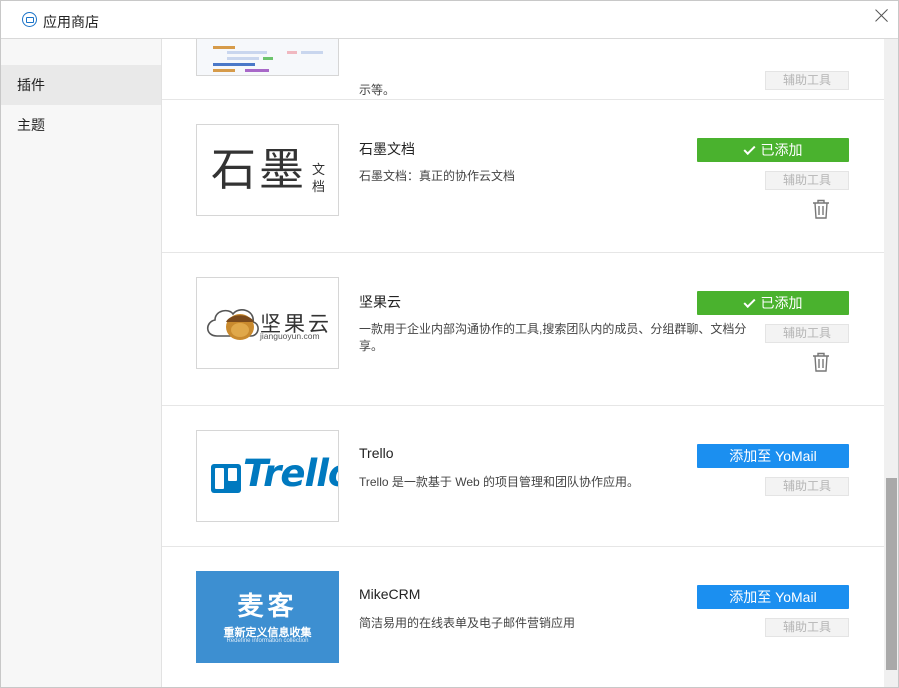  I want to click on plugin-name: 石墨文档, so click(387, 149).